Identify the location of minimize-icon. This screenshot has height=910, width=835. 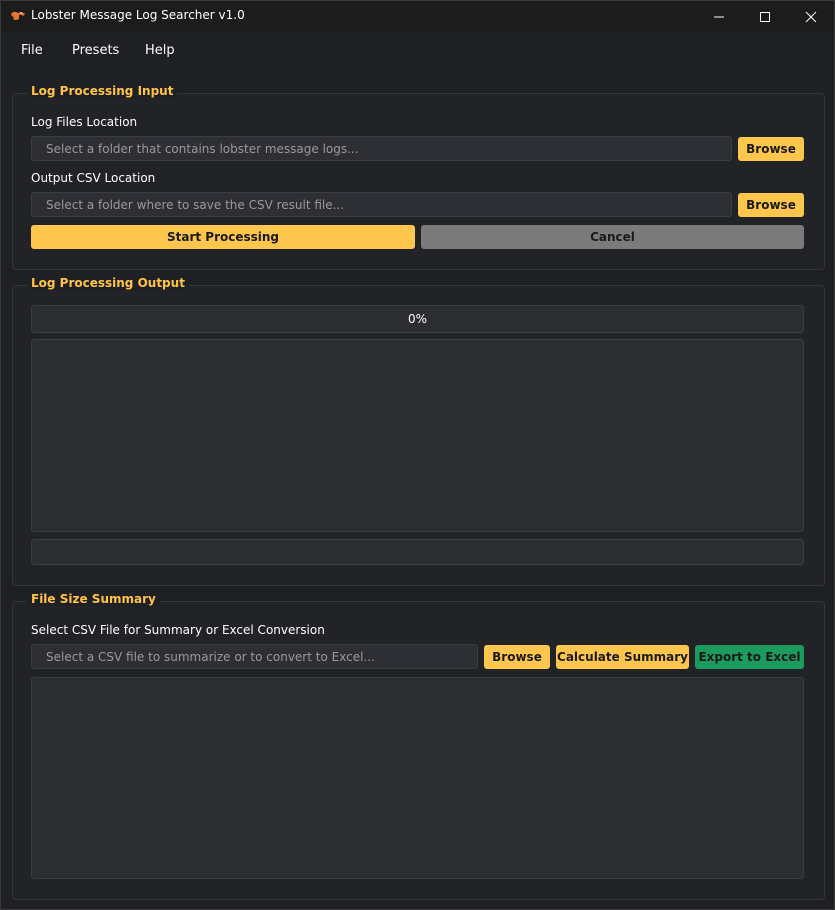
(719, 17).